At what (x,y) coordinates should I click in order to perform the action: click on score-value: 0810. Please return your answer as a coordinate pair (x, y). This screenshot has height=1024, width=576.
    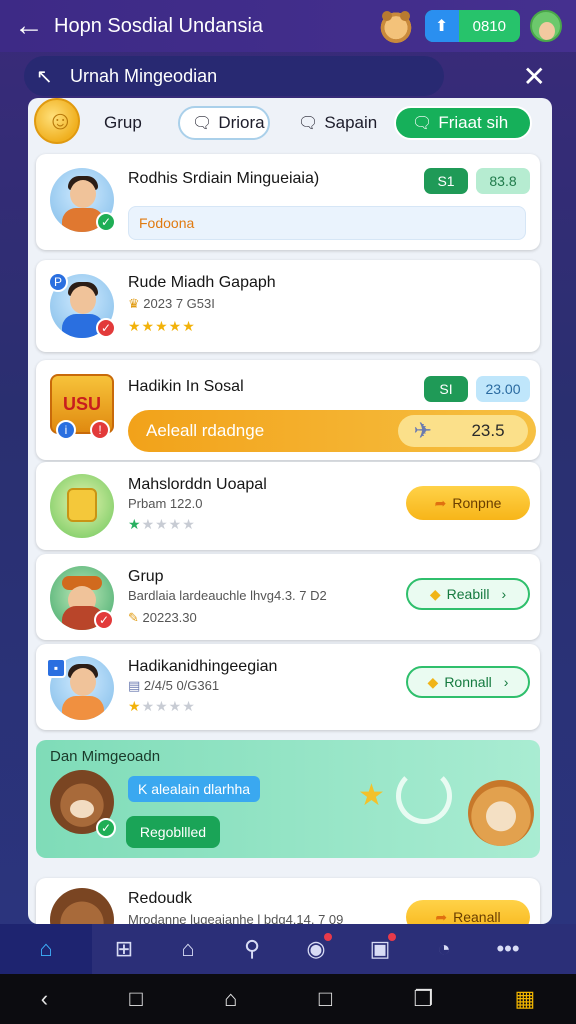
    Looking at the image, I should click on (489, 26).